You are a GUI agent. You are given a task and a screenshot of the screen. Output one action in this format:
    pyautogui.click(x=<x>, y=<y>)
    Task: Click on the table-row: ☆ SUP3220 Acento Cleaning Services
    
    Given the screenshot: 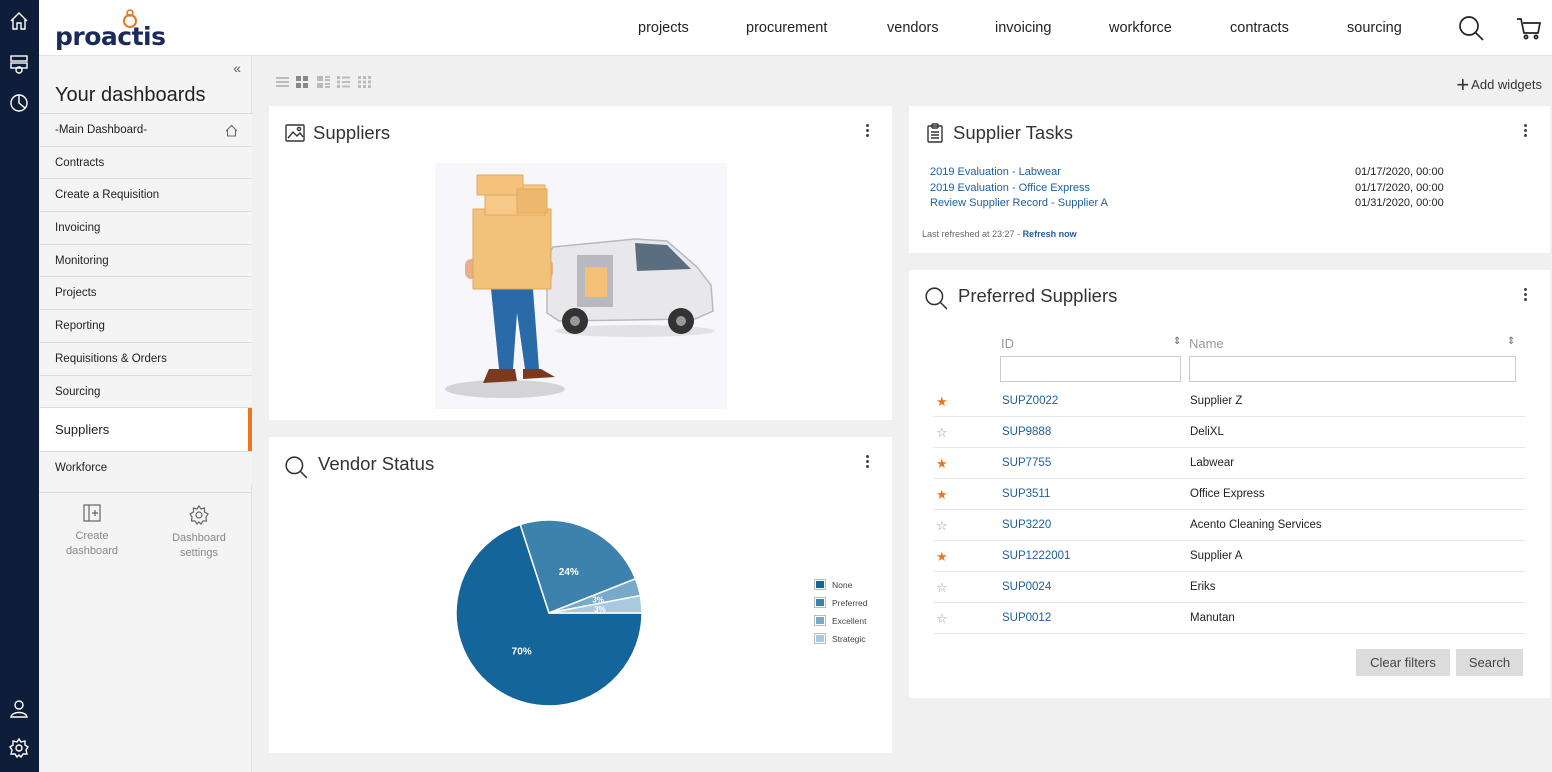 What is the action you would take?
    pyautogui.click(x=1229, y=525)
    